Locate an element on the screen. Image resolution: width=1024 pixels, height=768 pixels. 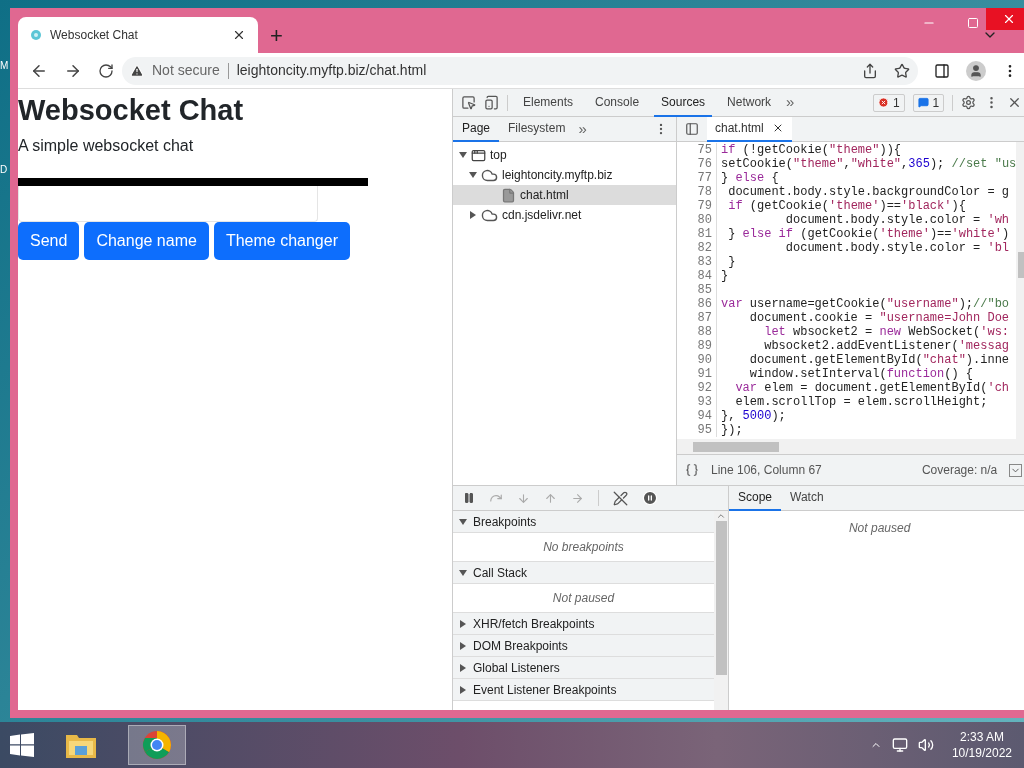
line-number: 95 is located at coordinates (697, 430).